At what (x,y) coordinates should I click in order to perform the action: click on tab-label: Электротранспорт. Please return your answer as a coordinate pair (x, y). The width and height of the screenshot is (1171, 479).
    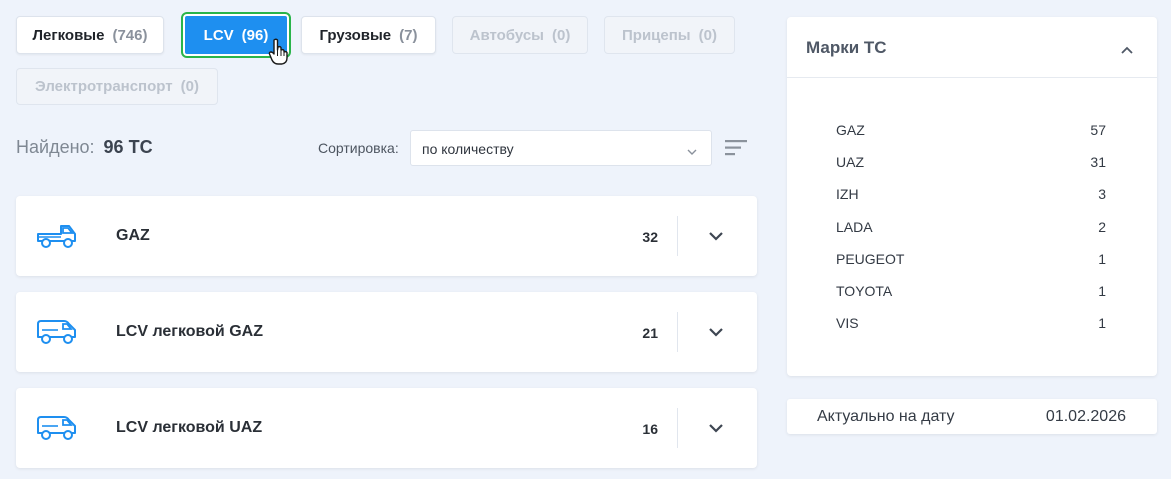
    Looking at the image, I should click on (104, 86).